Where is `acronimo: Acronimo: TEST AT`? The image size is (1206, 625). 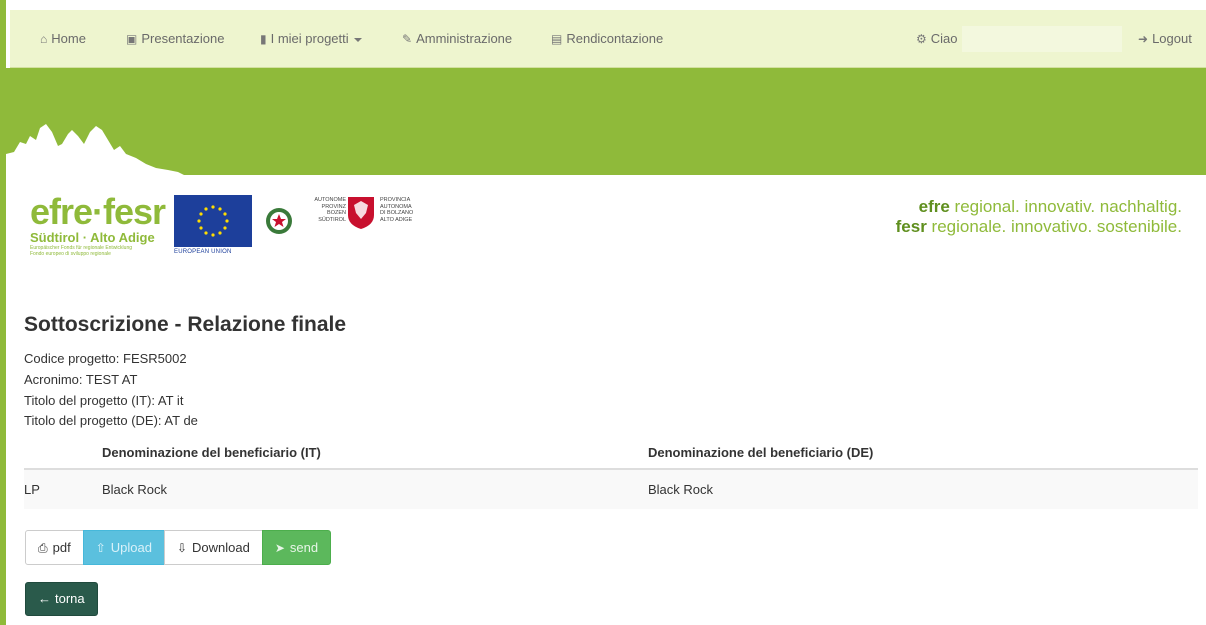
acronimo: Acronimo: TEST AT is located at coordinates (81, 379).